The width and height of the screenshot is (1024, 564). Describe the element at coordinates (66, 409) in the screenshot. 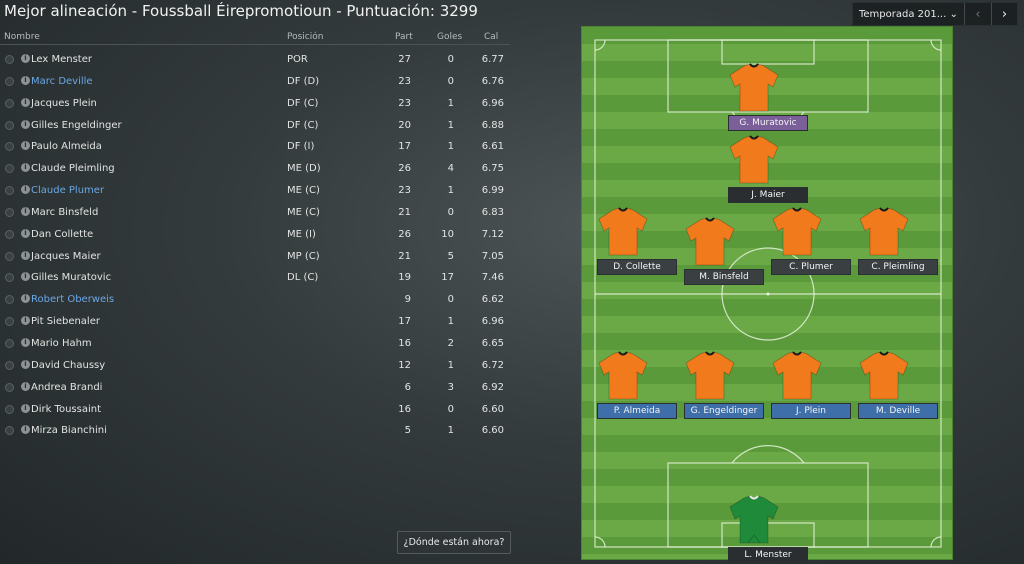

I see `player-name: Dirk Toussaint` at that location.